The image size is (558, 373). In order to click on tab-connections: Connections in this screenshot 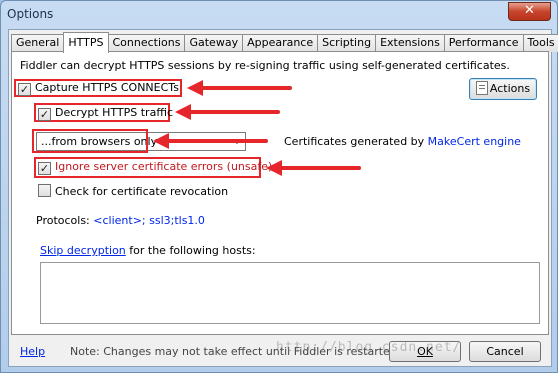, I will do `click(146, 43)`.